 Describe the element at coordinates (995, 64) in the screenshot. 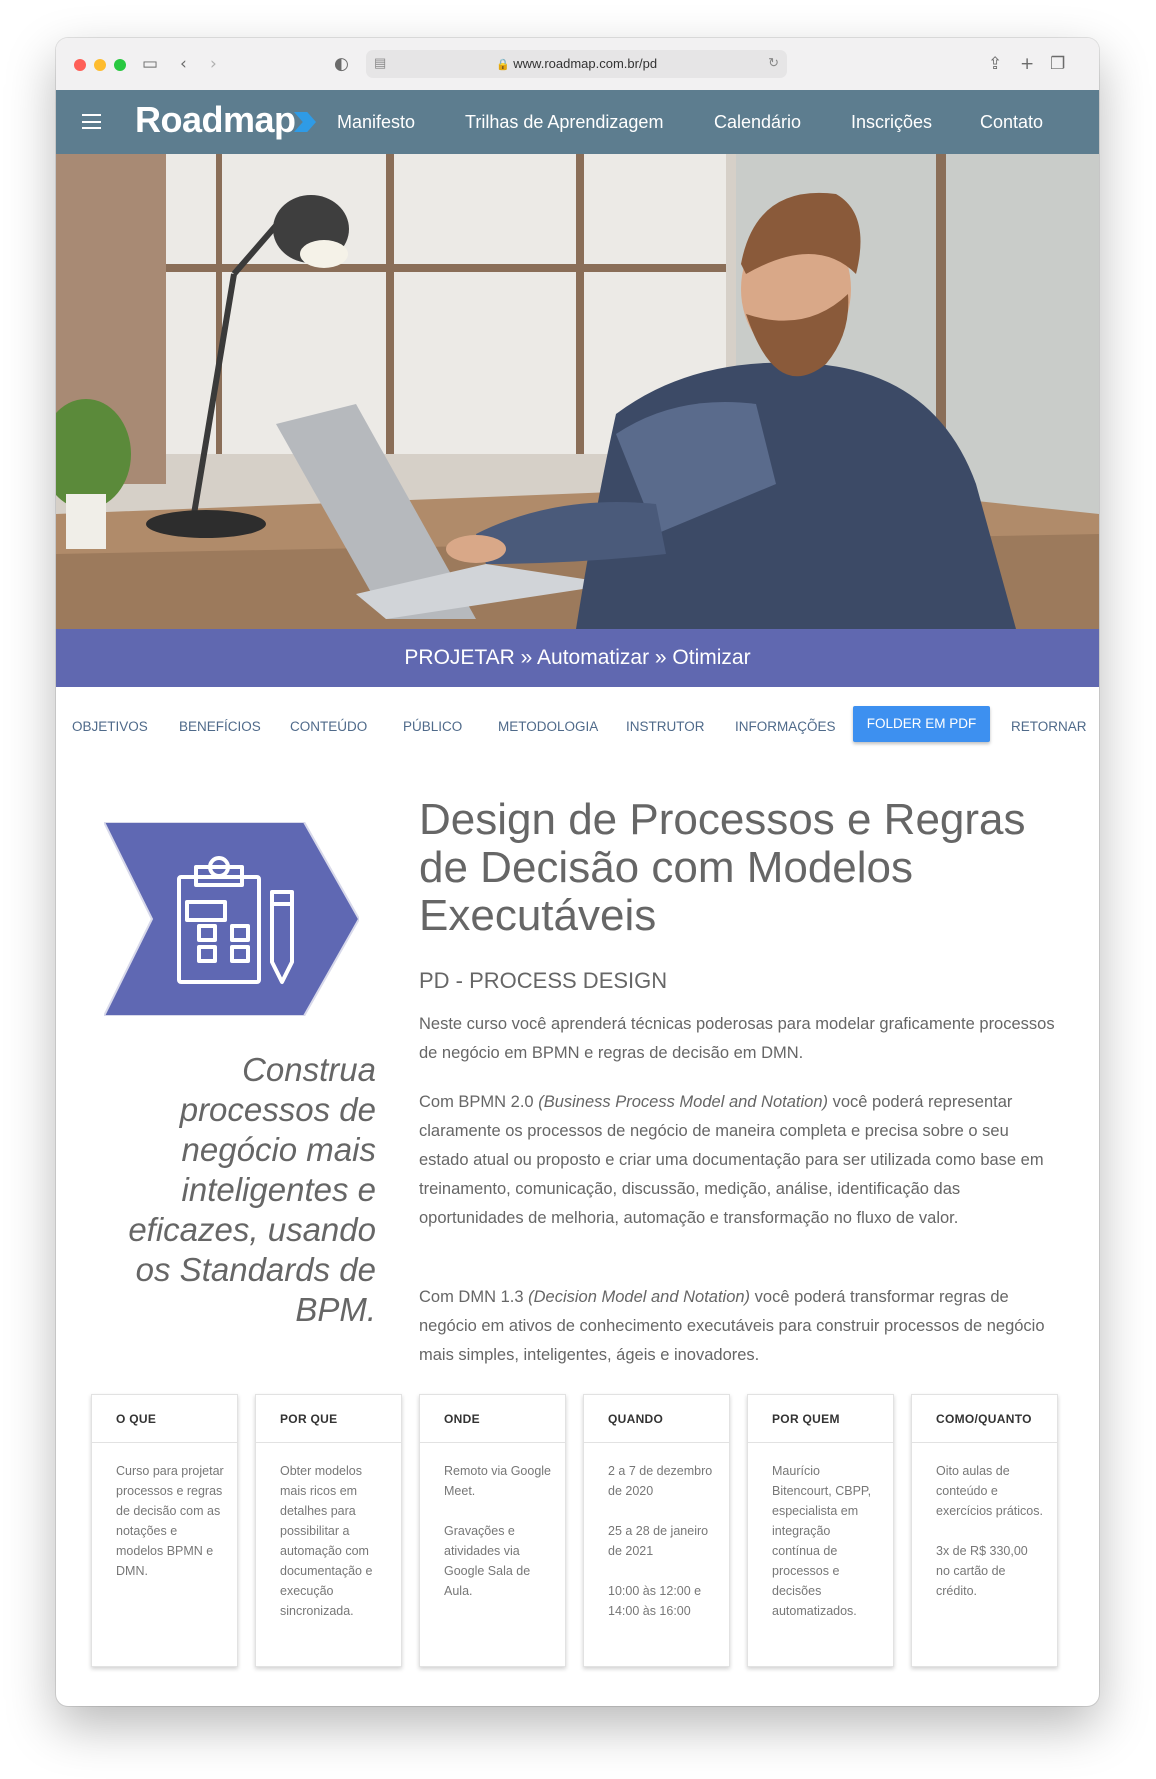

I see `share-icon: ⇪` at that location.